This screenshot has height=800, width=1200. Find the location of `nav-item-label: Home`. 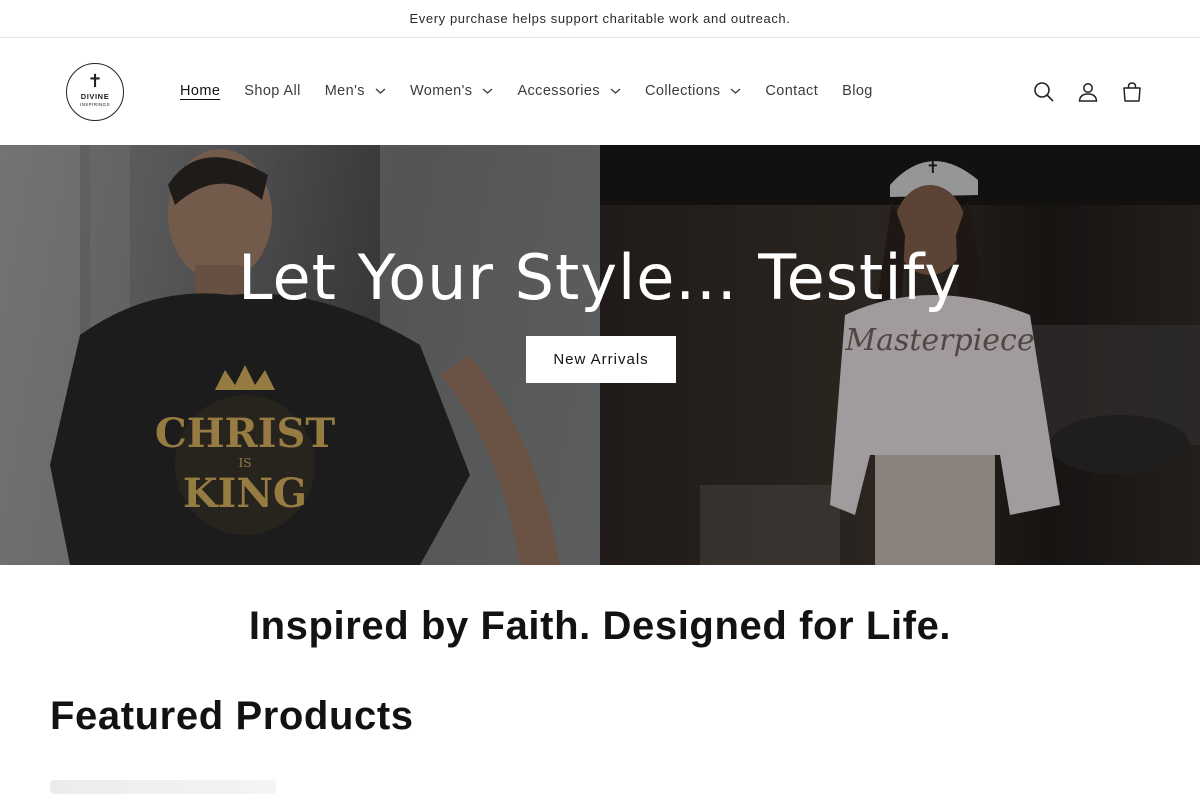

nav-item-label: Home is located at coordinates (200, 91).